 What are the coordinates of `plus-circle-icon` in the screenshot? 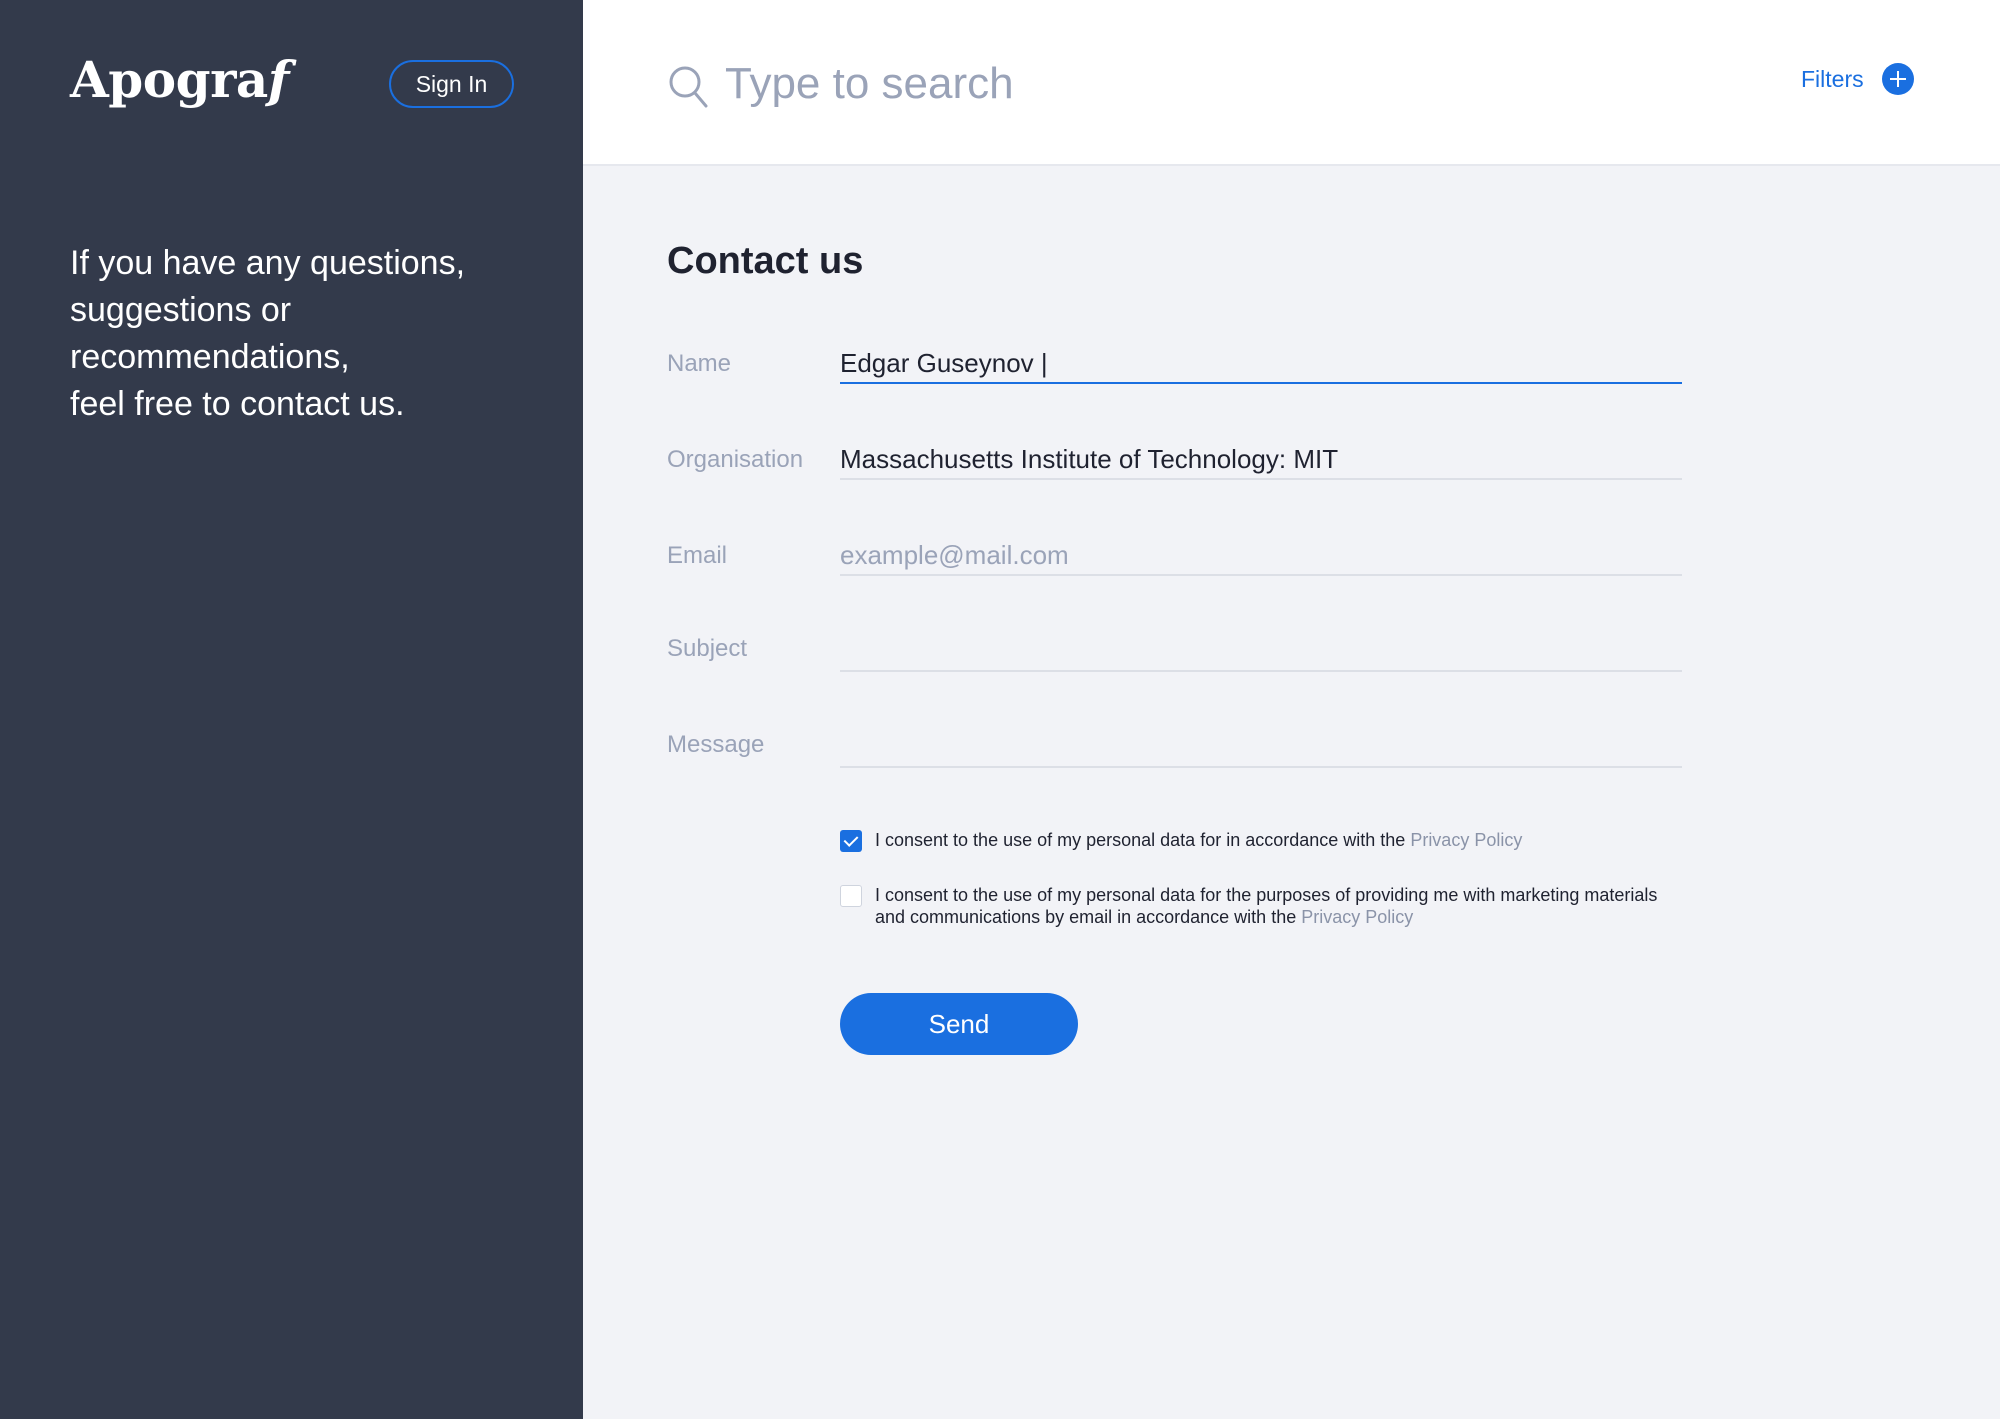 It's located at (1897, 79).